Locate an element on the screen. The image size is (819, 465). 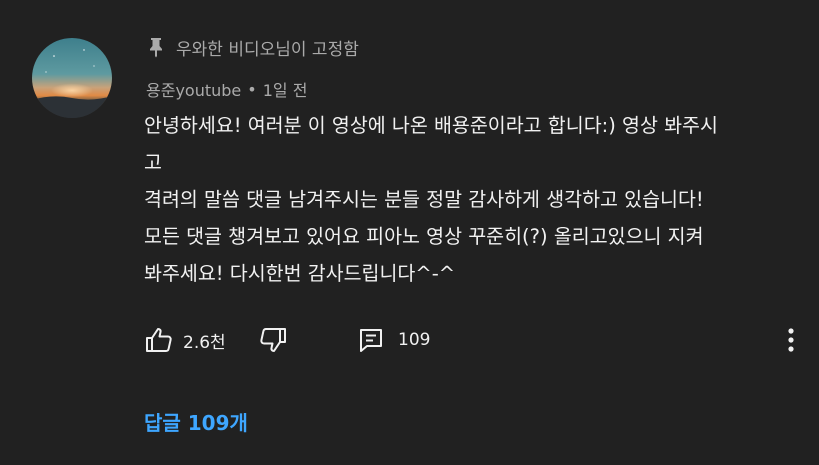
pinned-indicator: 우와한 비디오님이 고정함 is located at coordinates (252, 47).